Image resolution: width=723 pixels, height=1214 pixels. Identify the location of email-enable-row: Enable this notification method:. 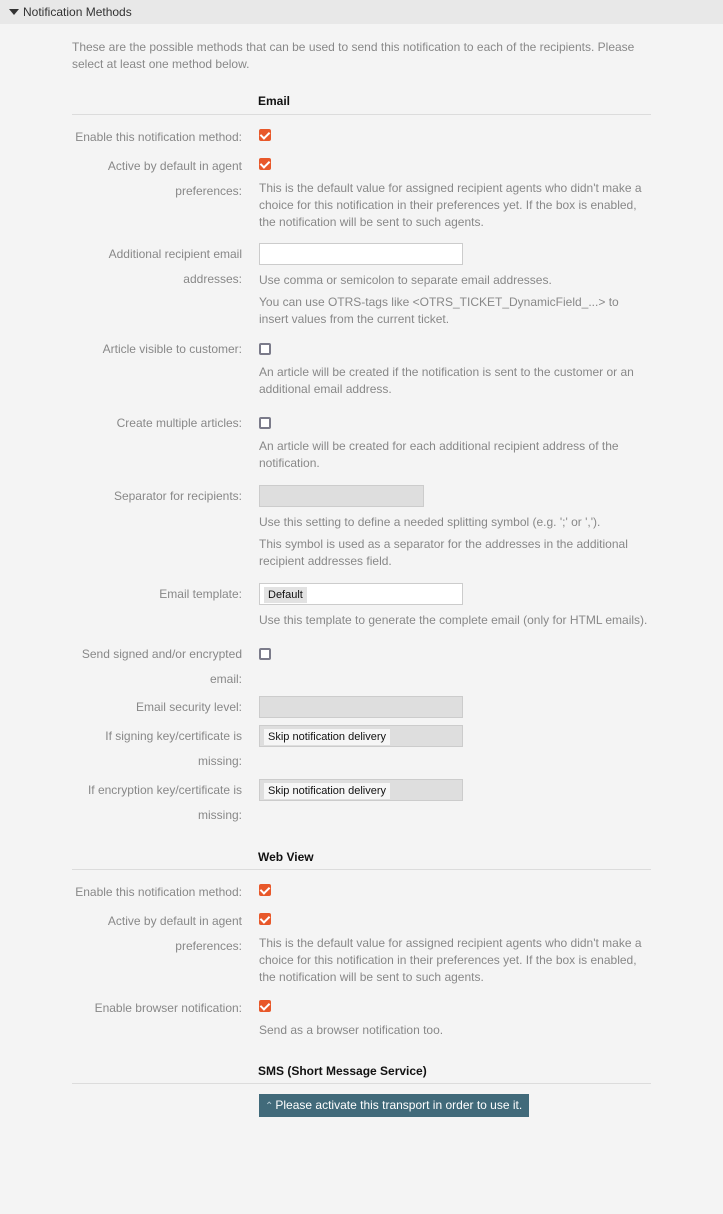
(361, 137).